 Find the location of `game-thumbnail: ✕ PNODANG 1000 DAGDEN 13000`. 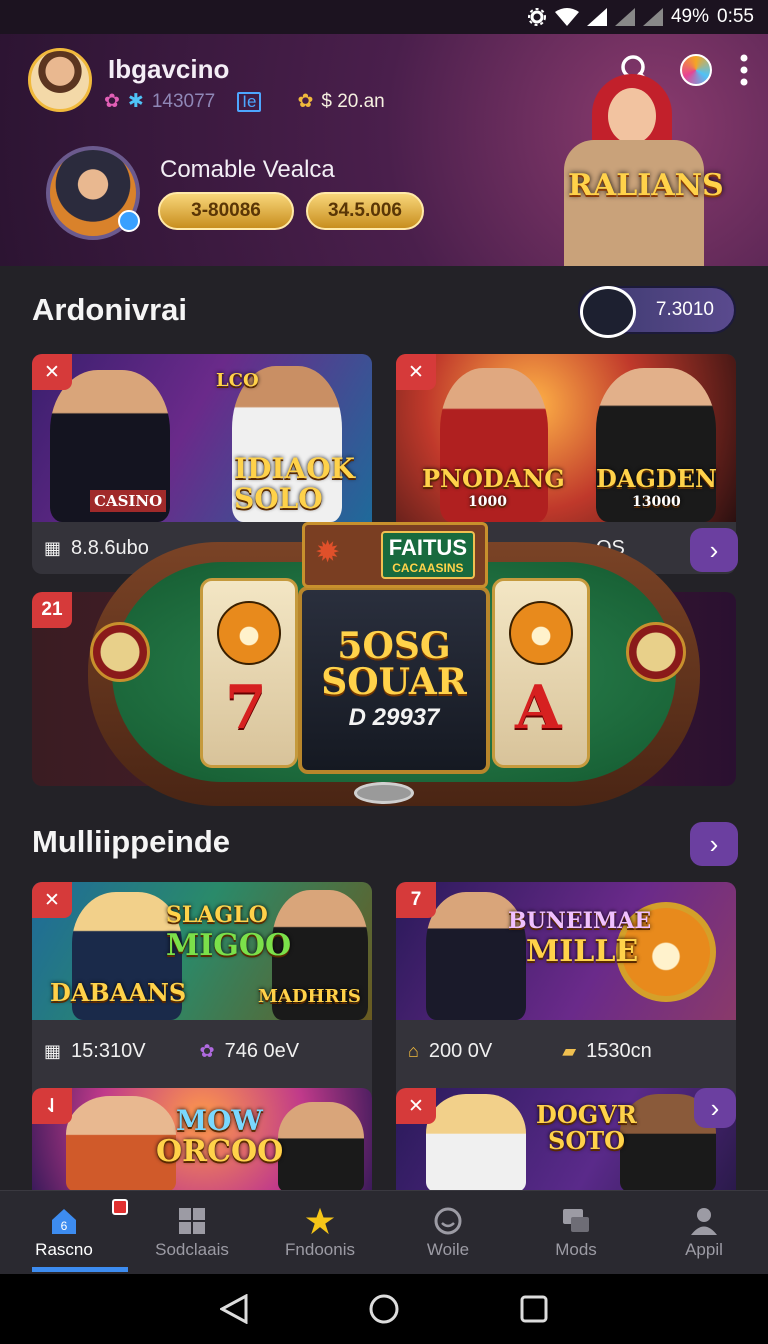

game-thumbnail: ✕ PNODANG 1000 DAGDEN 13000 is located at coordinates (566, 438).